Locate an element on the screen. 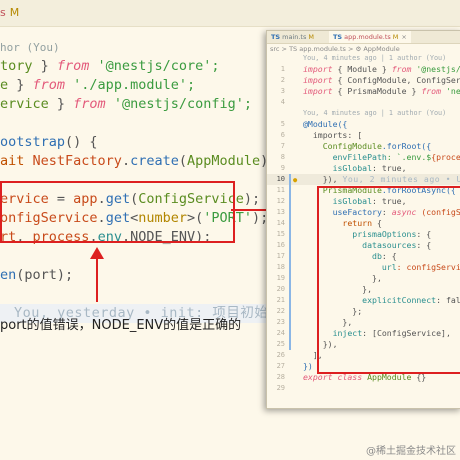 The image size is (460, 460). code-line: 2import { ConfigModule, ConfigServic is located at coordinates (370, 80).